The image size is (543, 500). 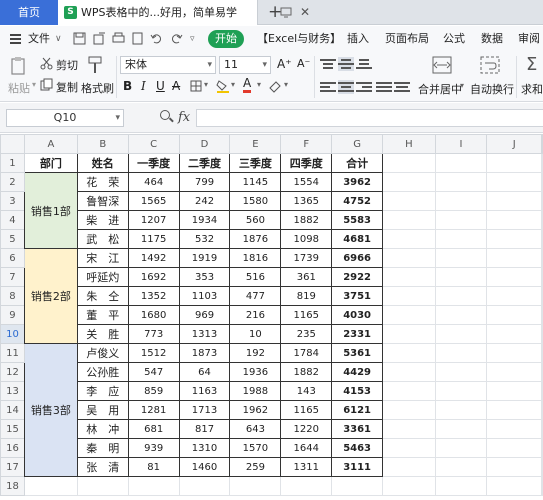 I want to click on quarter-cell: 939, so click(x=153, y=448).